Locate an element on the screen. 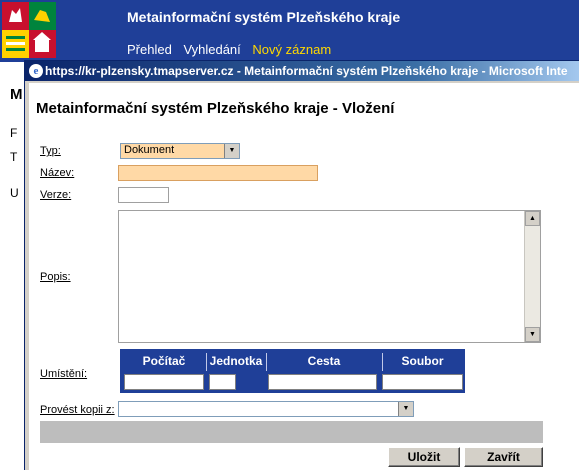 The width and height of the screenshot is (579, 470). version-input is located at coordinates (143, 195).